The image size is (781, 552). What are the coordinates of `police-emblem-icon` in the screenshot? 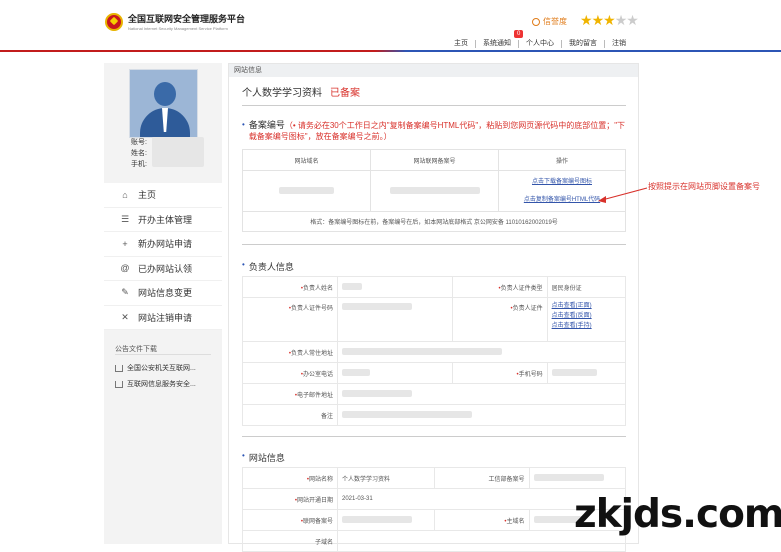 It's located at (114, 21).